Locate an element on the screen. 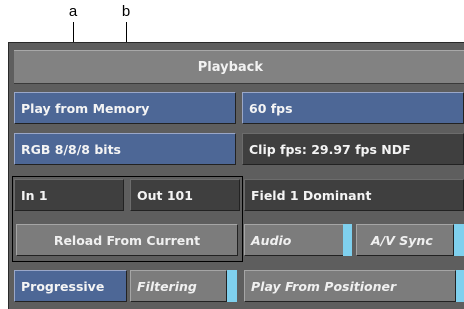 This screenshot has height=309, width=464. play-from-positioner-toggle: Play From Positioner is located at coordinates (350, 286).